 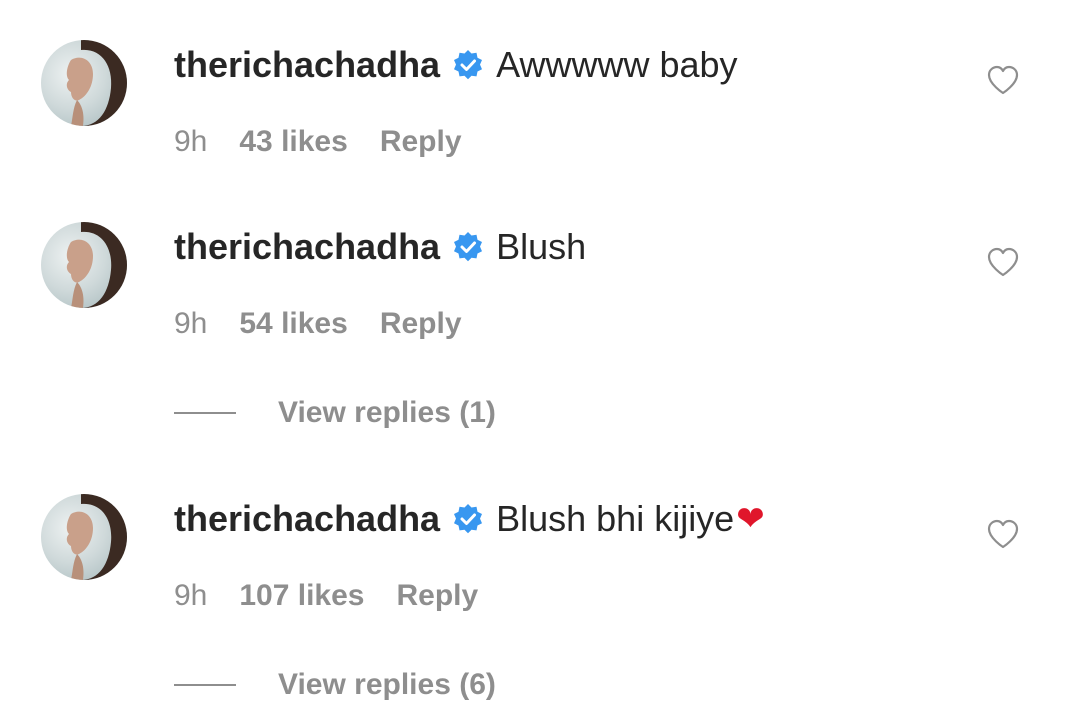 What do you see at coordinates (301, 596) in the screenshot?
I see `likes-count: 107 likes` at bounding box center [301, 596].